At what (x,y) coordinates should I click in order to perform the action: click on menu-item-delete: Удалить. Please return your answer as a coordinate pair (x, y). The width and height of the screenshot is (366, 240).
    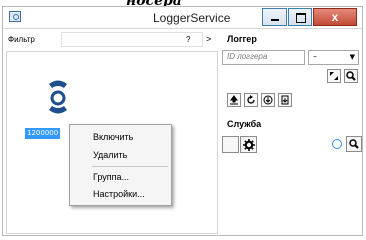
    Looking at the image, I should click on (120, 155).